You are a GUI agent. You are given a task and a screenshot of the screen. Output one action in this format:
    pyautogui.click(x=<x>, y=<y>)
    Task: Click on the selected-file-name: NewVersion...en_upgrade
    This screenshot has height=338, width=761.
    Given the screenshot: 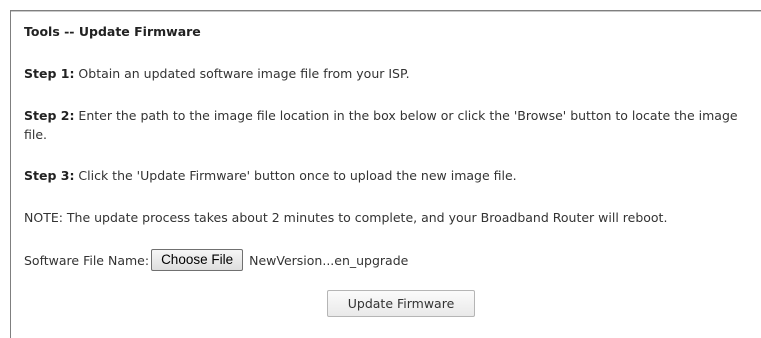 What is the action you would take?
    pyautogui.click(x=329, y=260)
    